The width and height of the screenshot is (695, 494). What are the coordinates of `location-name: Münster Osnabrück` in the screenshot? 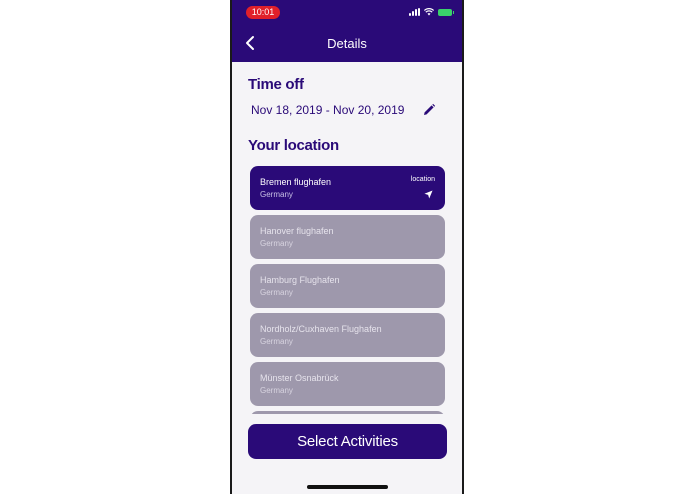 It's located at (299, 378).